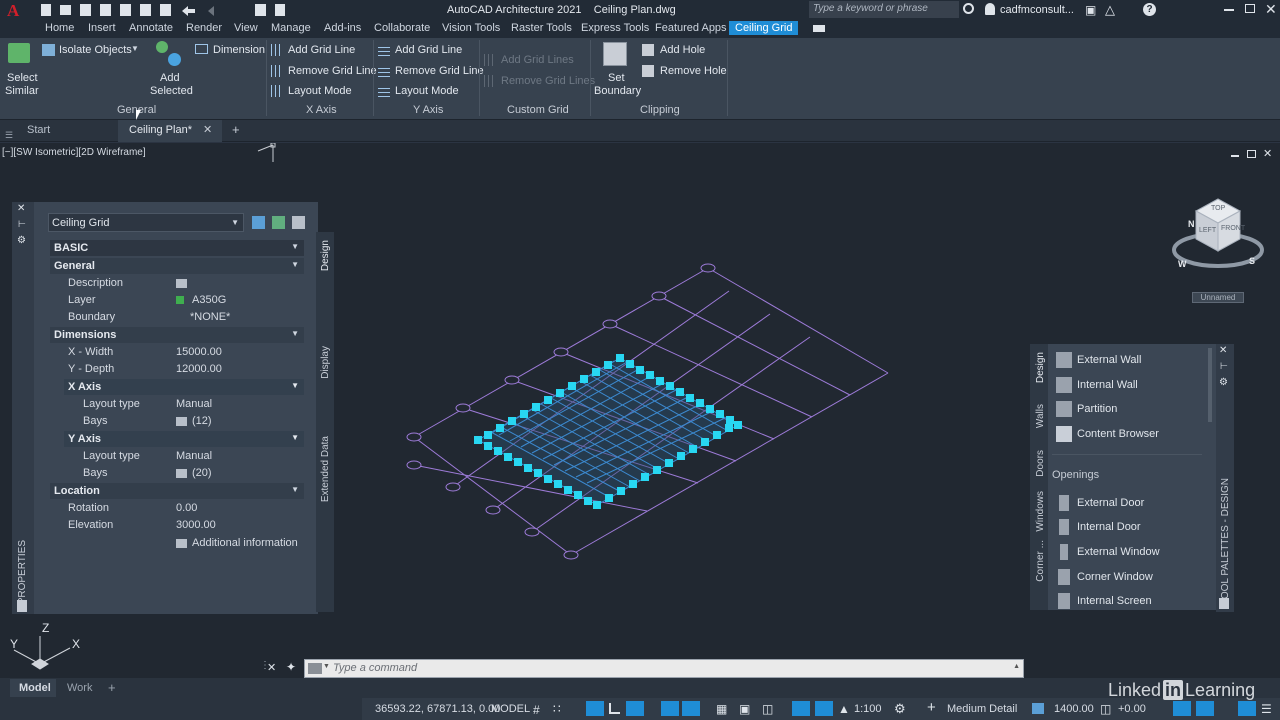 The image size is (1280, 720). What do you see at coordinates (177, 248) in the screenshot?
I see `section-basic: BASIC ▼` at bounding box center [177, 248].